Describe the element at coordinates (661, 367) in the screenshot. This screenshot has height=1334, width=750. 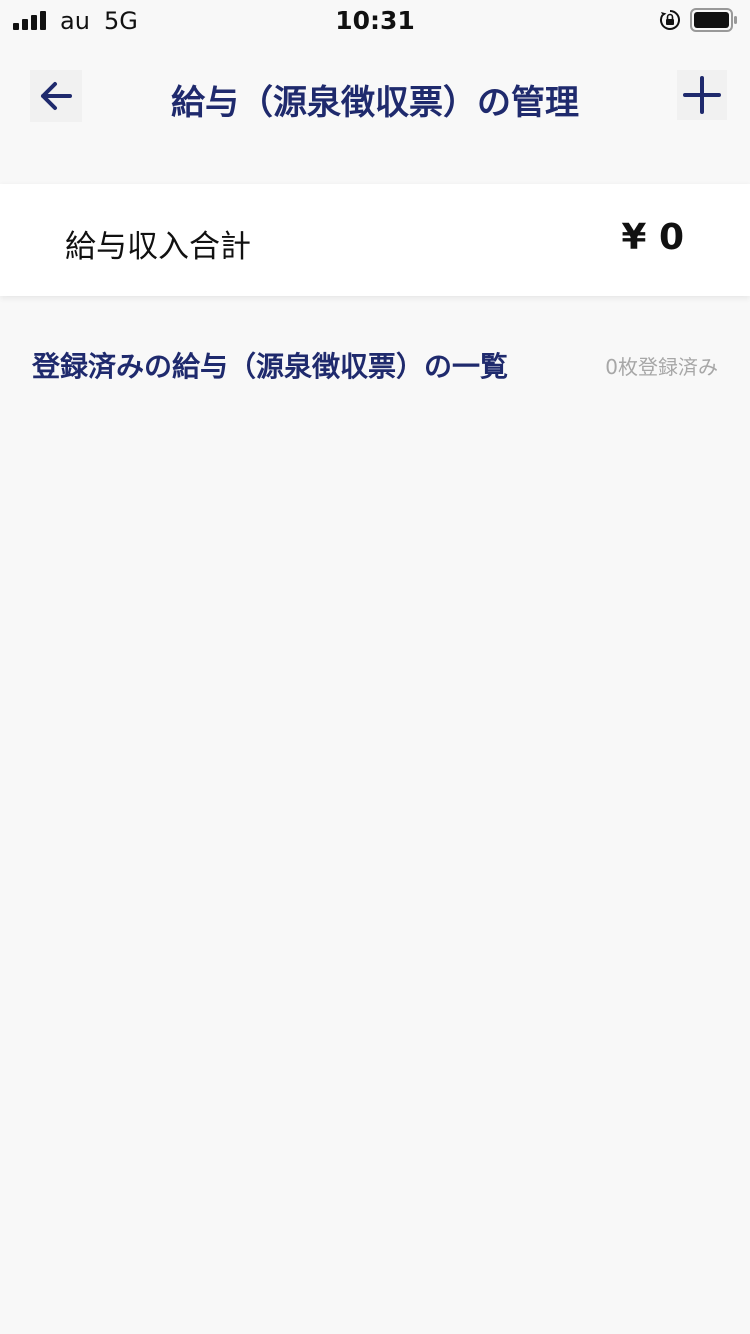
I see `registered-count: 0枚登録済み` at that location.